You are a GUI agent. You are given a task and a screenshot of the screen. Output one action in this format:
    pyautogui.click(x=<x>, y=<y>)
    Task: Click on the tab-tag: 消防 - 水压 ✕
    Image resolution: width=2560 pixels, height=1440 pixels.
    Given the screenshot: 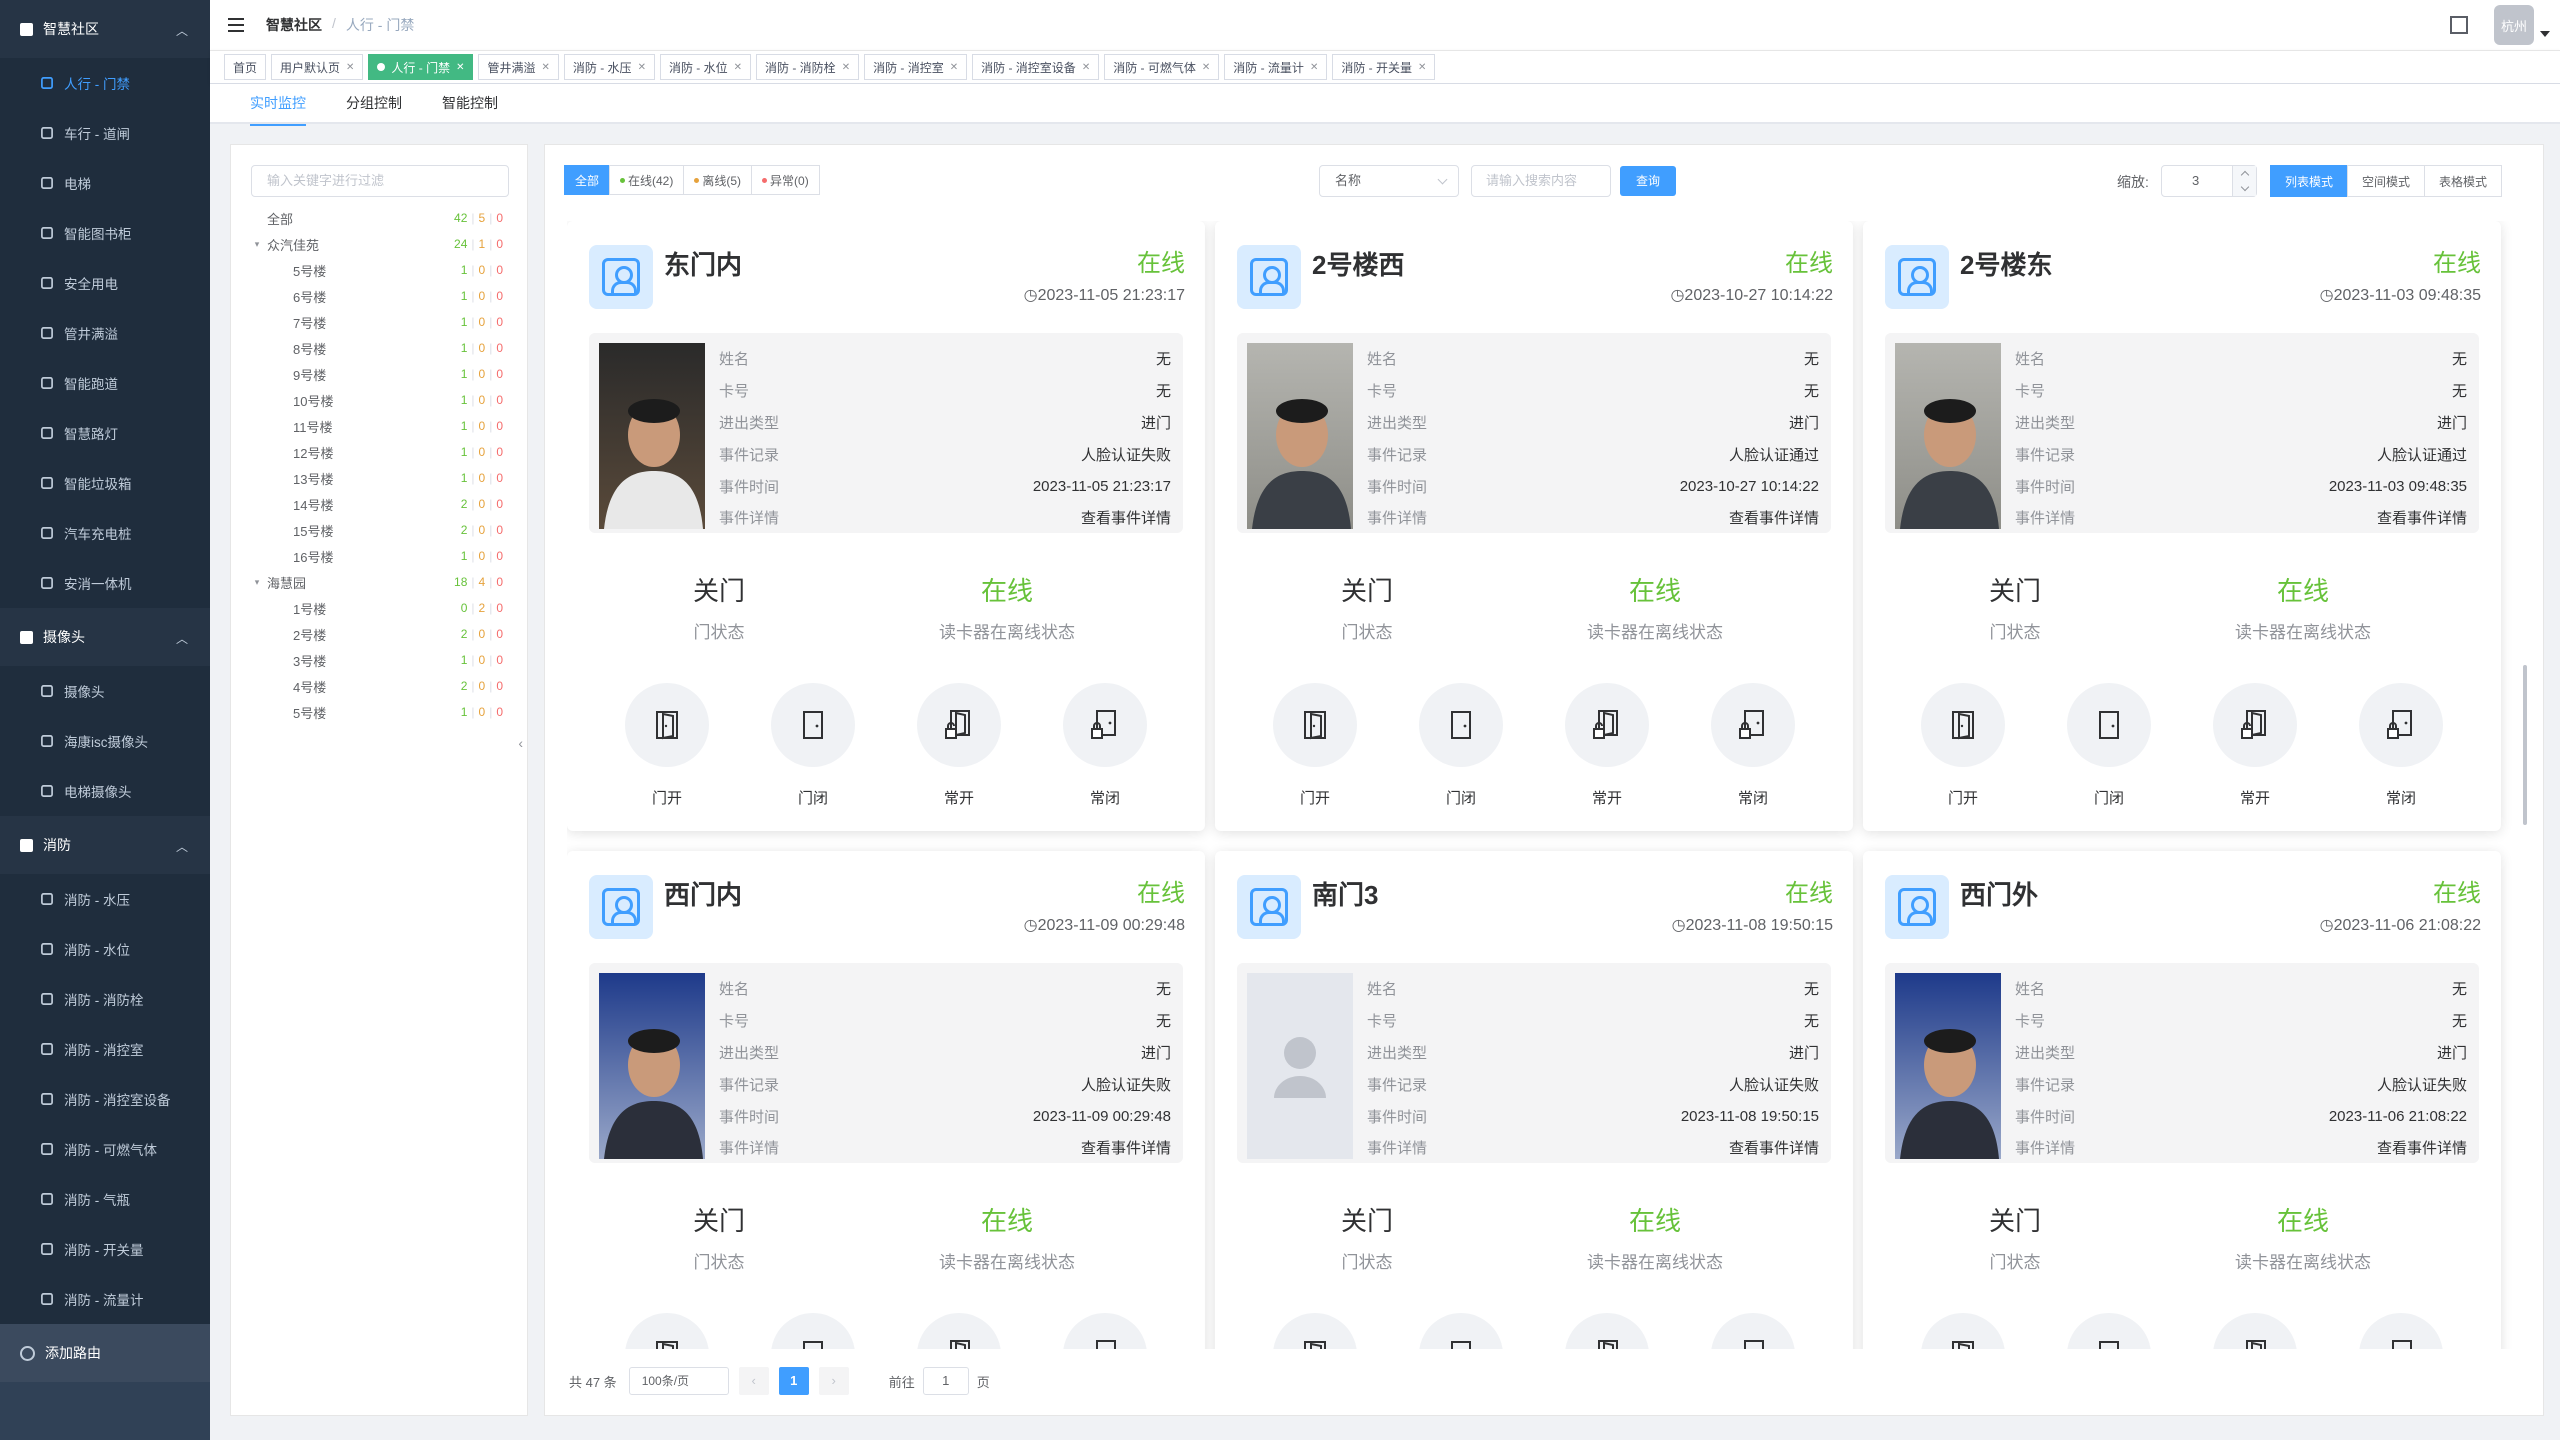 What is the action you would take?
    pyautogui.click(x=609, y=67)
    